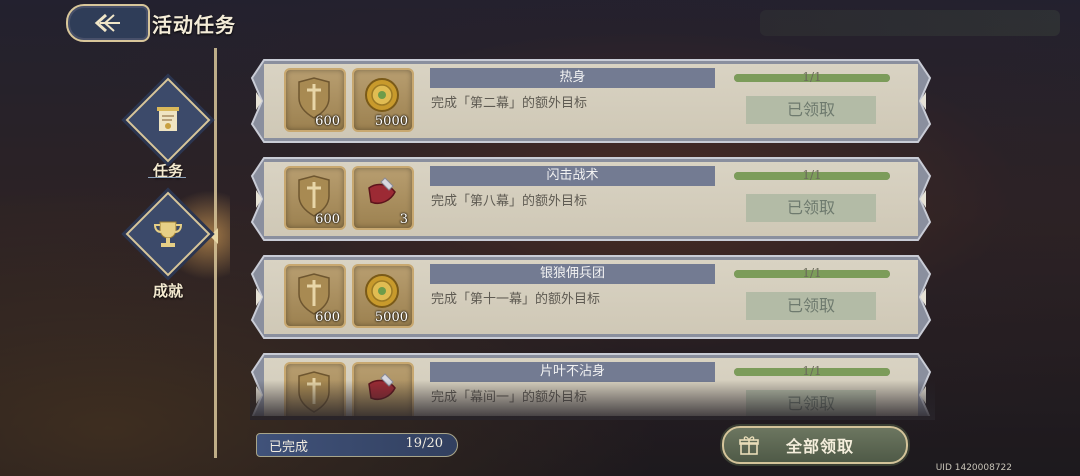 The width and height of the screenshot is (1080, 476). I want to click on nav-separator, so click(167, 177).